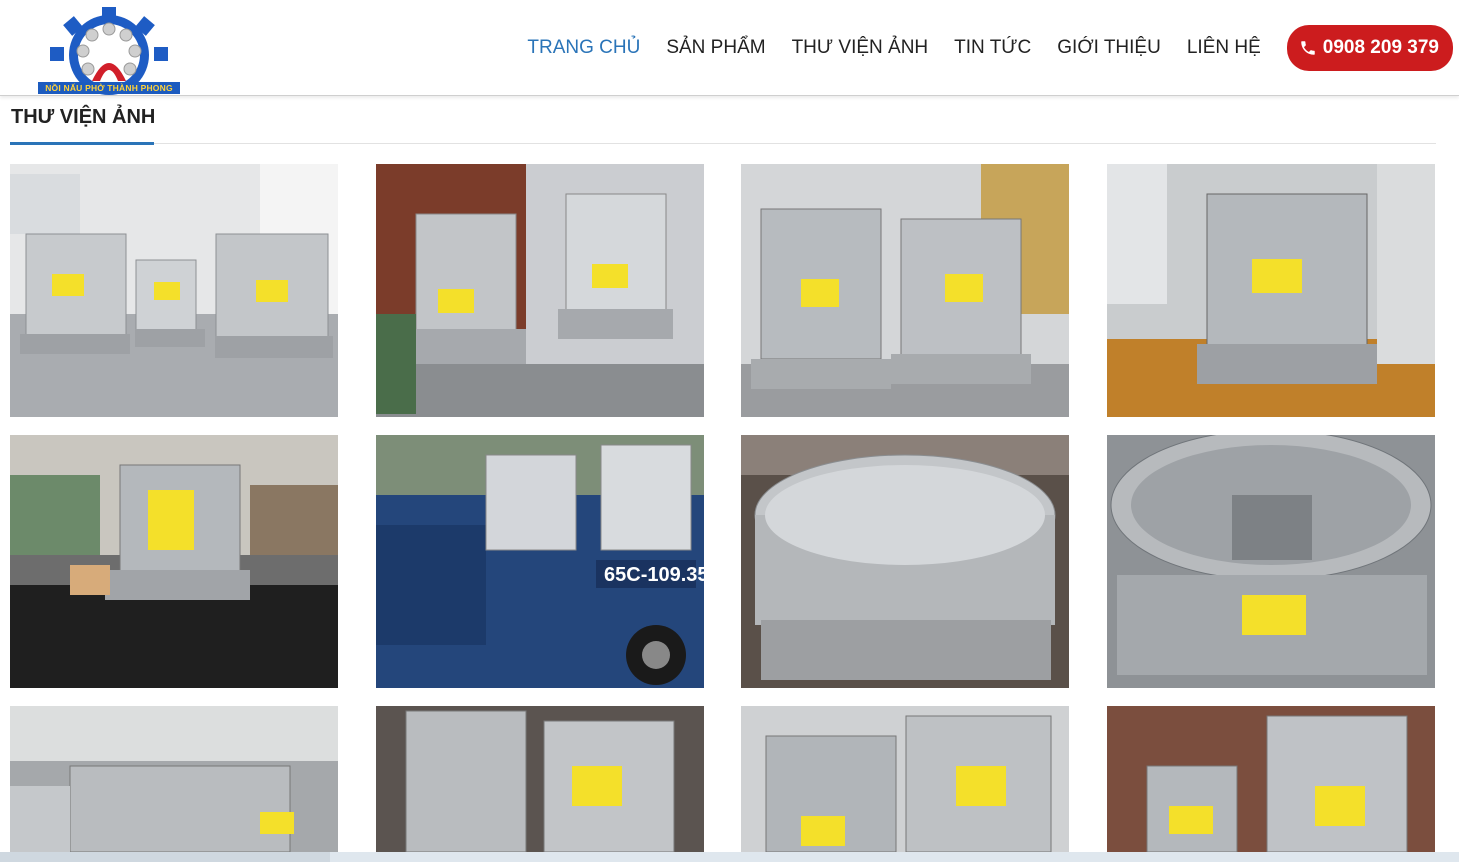  I want to click on logo-caption: NỒI NẤU PHỞ THÀNH PHONG, so click(109, 88).